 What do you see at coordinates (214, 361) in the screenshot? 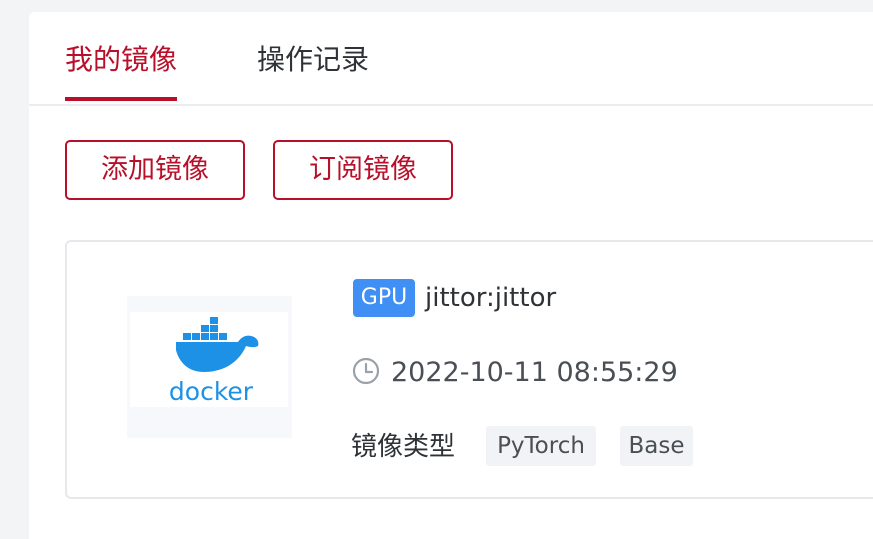
I see `docker-logo-icon: docker` at bounding box center [214, 361].